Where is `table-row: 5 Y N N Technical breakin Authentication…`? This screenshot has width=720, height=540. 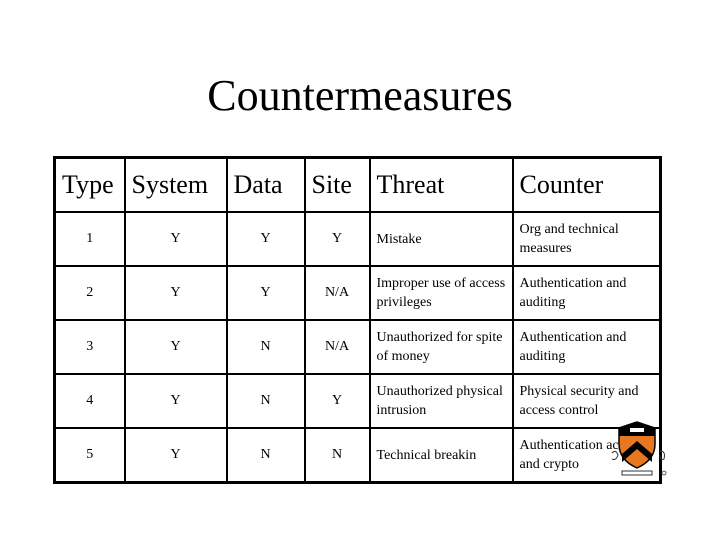
table-row: 5 Y N N Technical breakin Authentication… is located at coordinates (357, 455).